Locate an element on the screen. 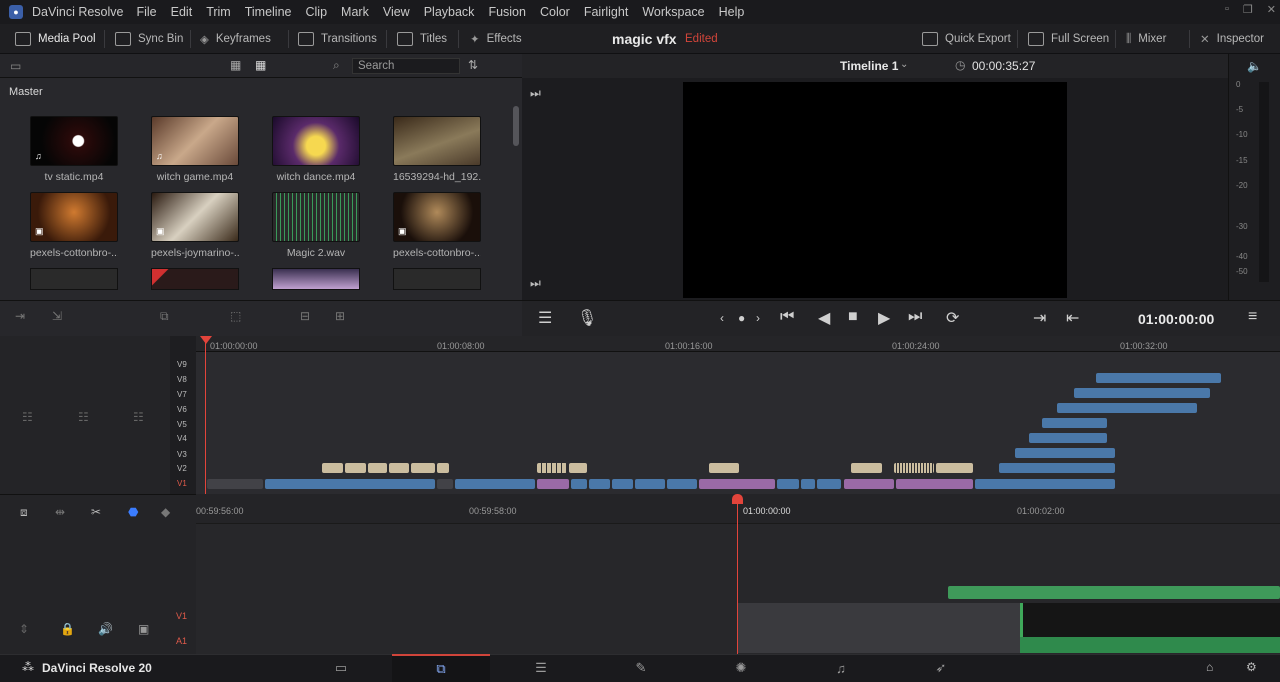  deliver-page-icon: ➶ is located at coordinates (941, 668).